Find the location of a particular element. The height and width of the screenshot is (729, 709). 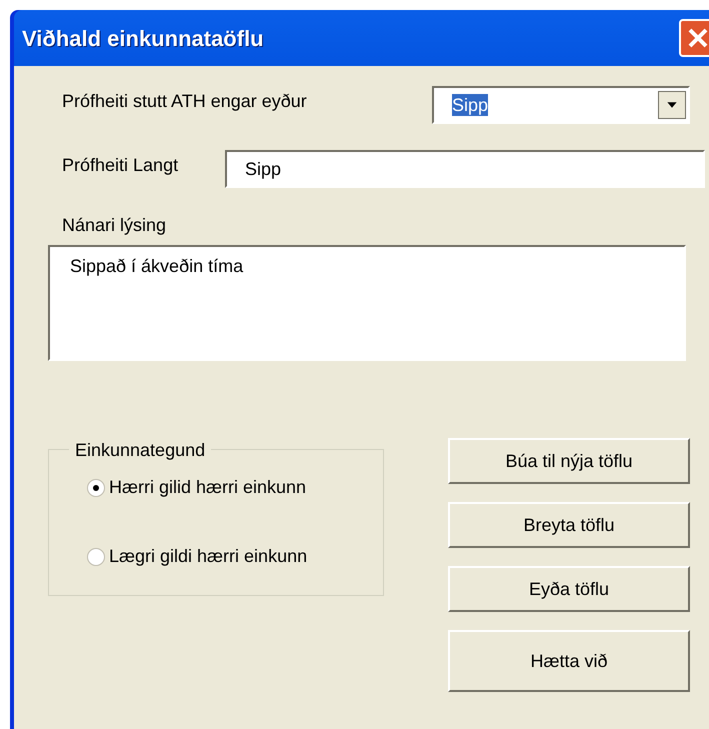

close-button is located at coordinates (694, 38).